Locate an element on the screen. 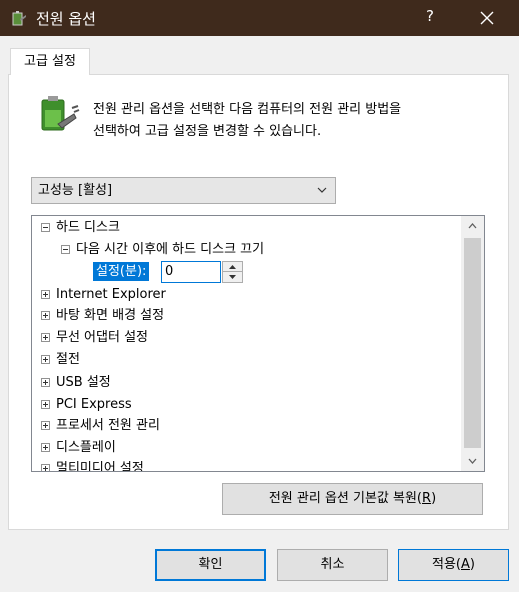  ok-button: 확인 is located at coordinates (210, 565).